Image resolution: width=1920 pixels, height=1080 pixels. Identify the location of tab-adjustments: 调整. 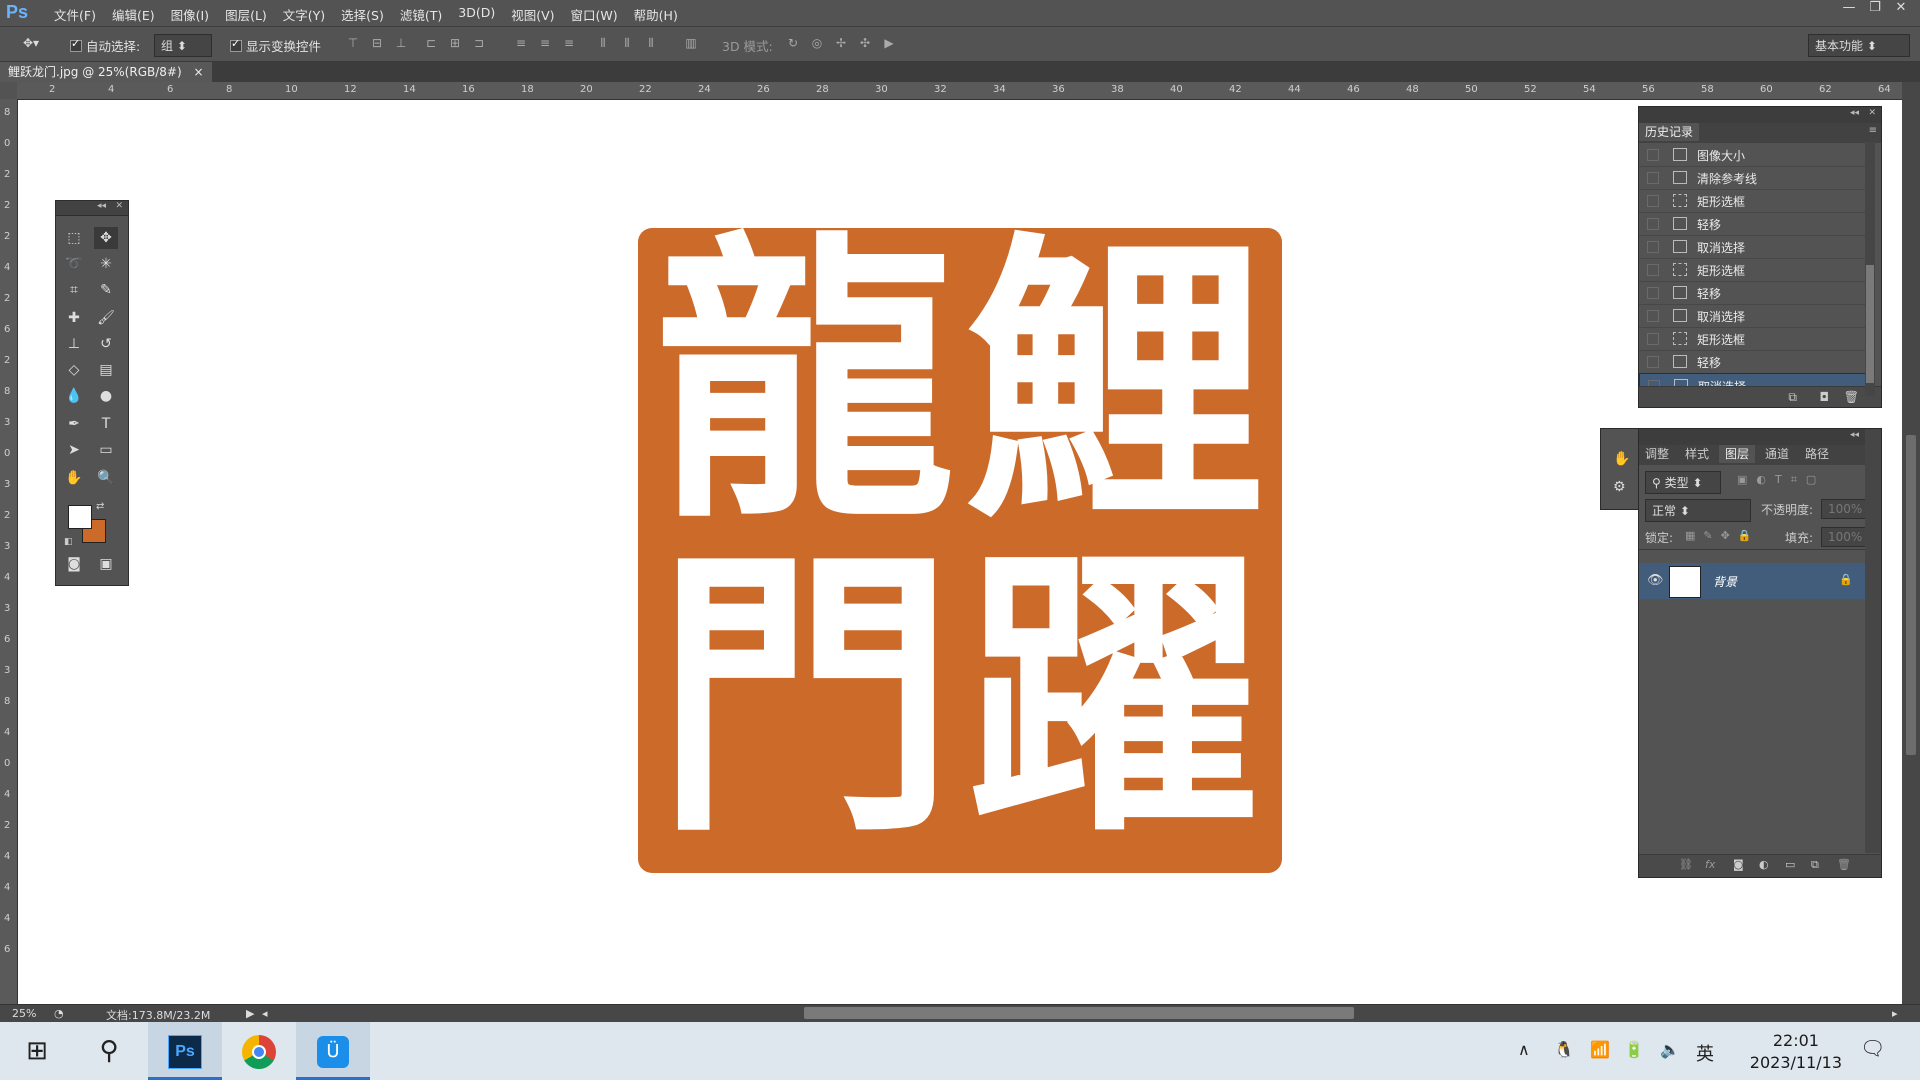
(1657, 454).